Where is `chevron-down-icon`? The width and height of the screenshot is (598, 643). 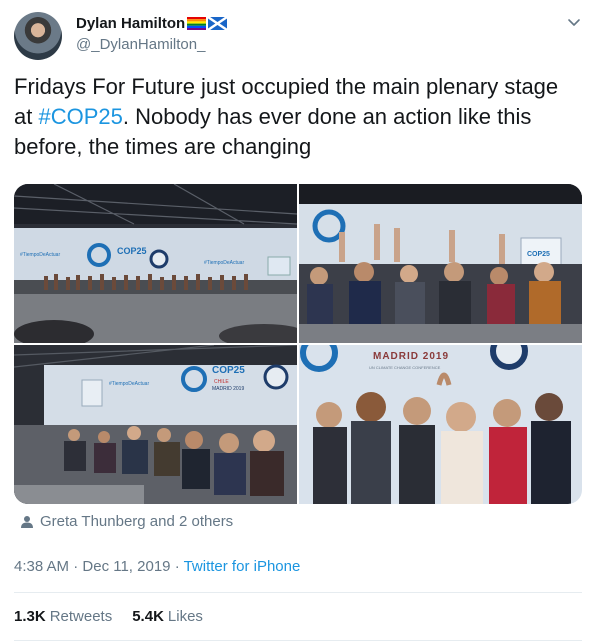
chevron-down-icon is located at coordinates (574, 22).